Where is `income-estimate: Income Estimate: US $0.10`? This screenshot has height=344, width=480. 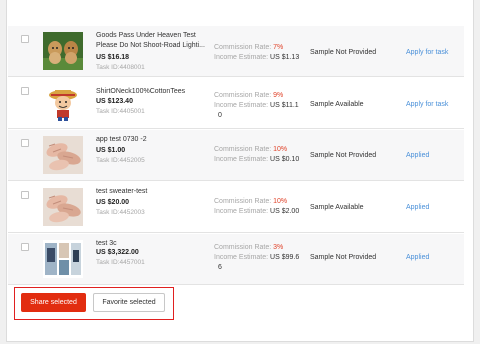
income-estimate: Income Estimate: US $0.10 is located at coordinates (256, 159).